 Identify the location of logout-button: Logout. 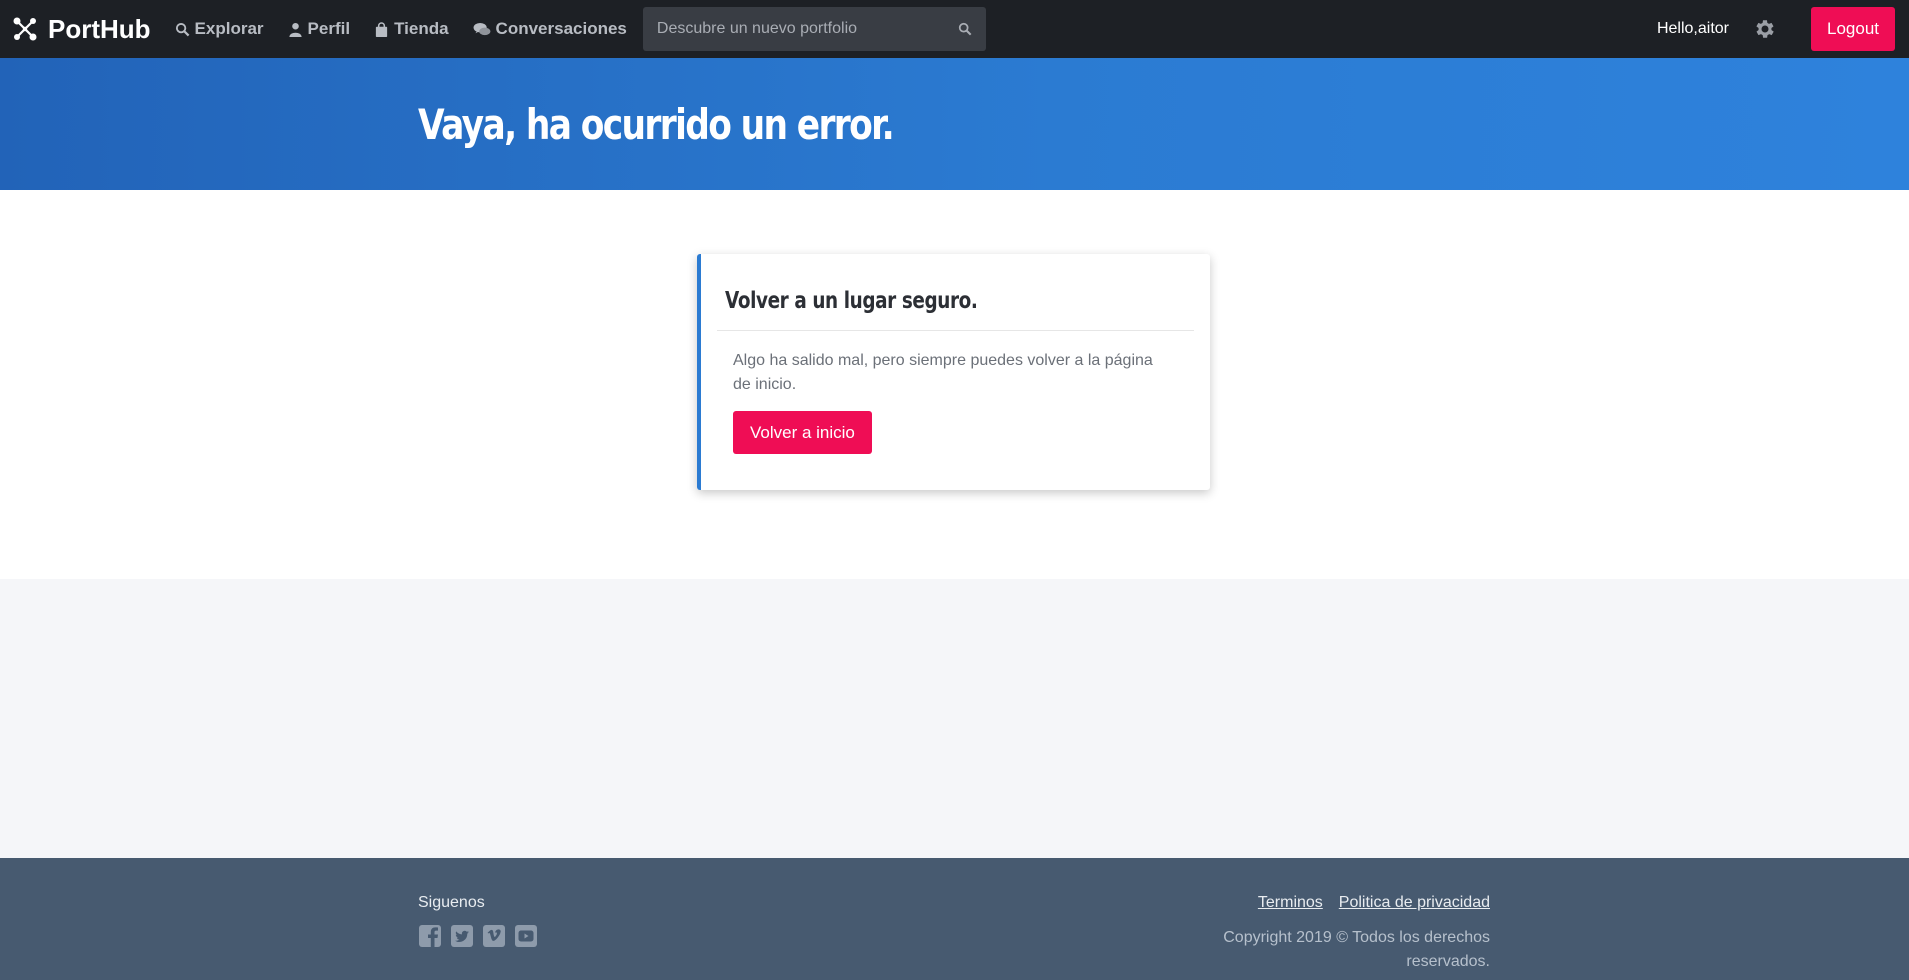
(1853, 29).